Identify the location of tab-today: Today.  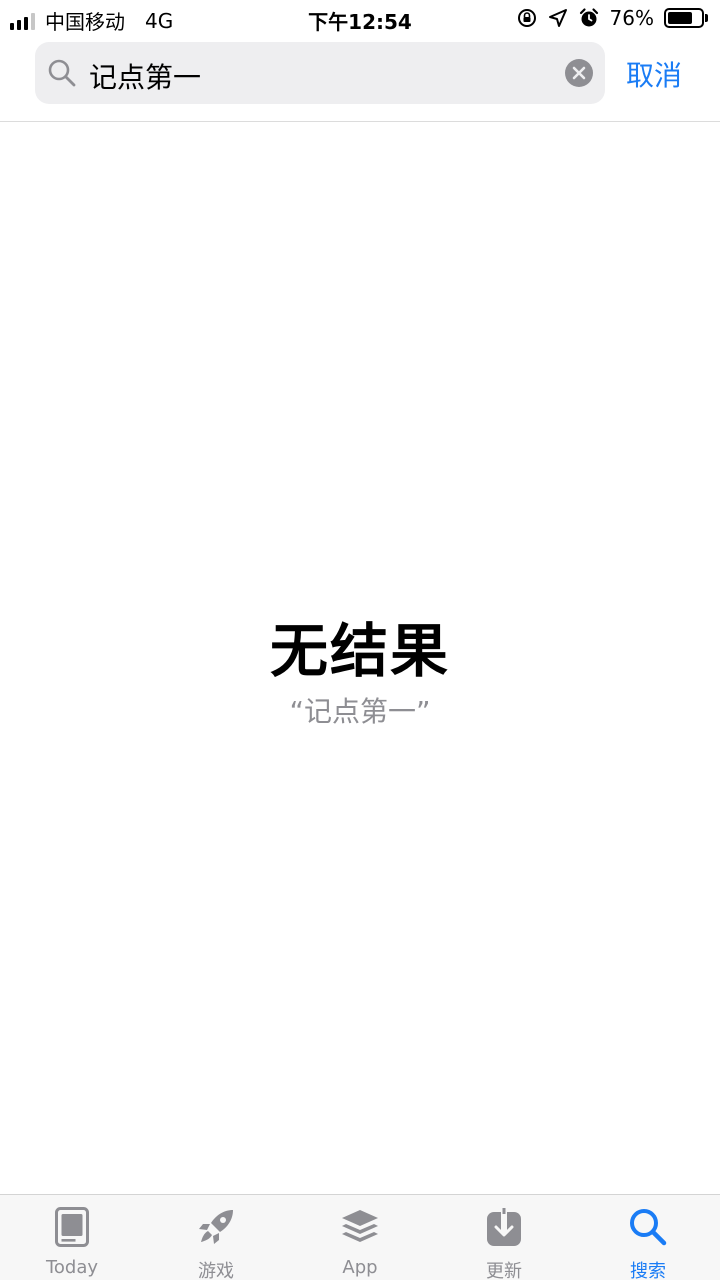
(72, 1237).